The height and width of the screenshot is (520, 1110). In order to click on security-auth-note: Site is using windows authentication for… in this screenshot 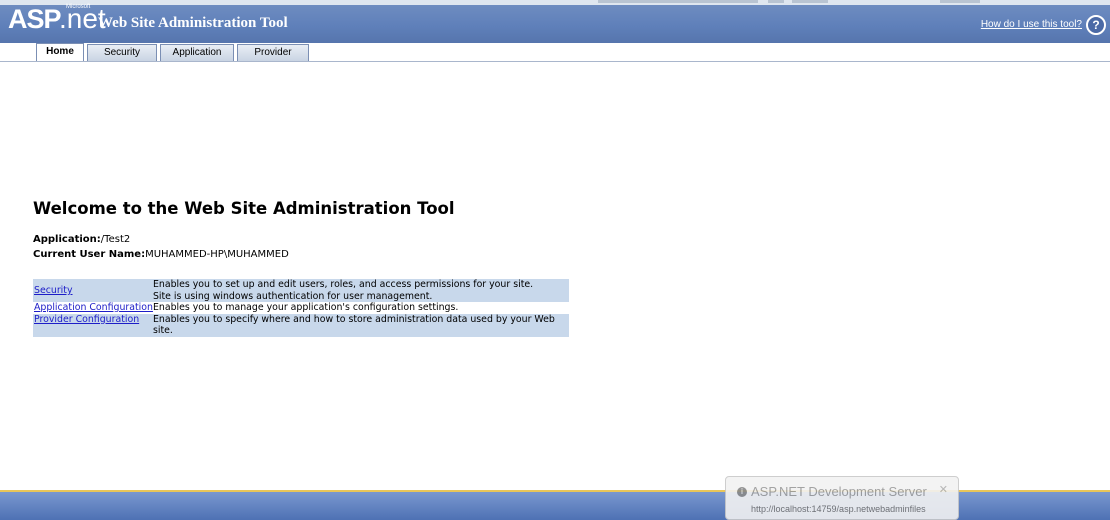, I will do `click(292, 296)`.